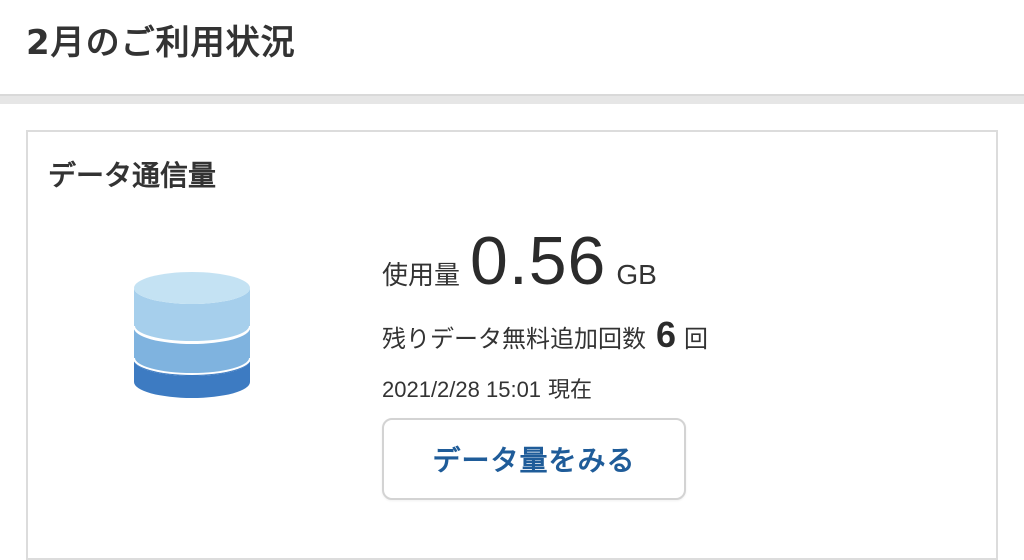 The image size is (1024, 560). Describe the element at coordinates (514, 339) in the screenshot. I see `remaining-label: 残りデータ無料追加回数` at that location.